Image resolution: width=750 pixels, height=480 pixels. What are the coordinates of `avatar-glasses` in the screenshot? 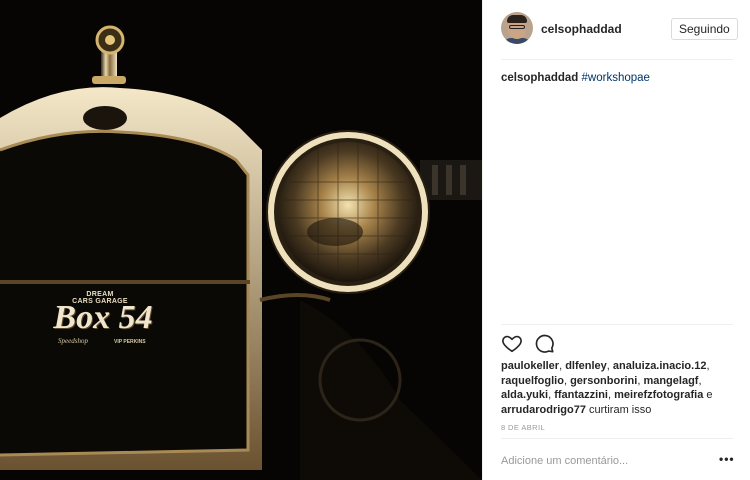 It's located at (517, 27).